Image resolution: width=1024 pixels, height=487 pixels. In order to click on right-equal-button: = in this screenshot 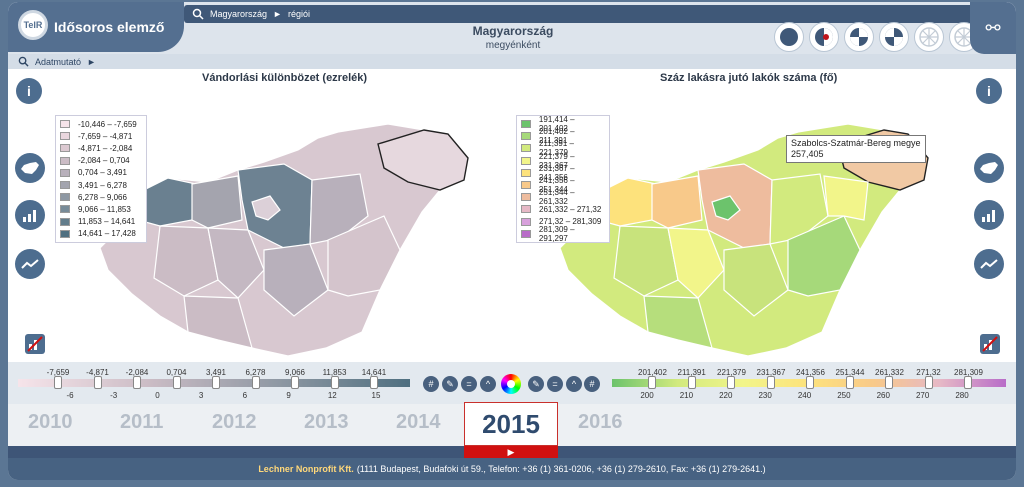, I will do `click(555, 384)`.